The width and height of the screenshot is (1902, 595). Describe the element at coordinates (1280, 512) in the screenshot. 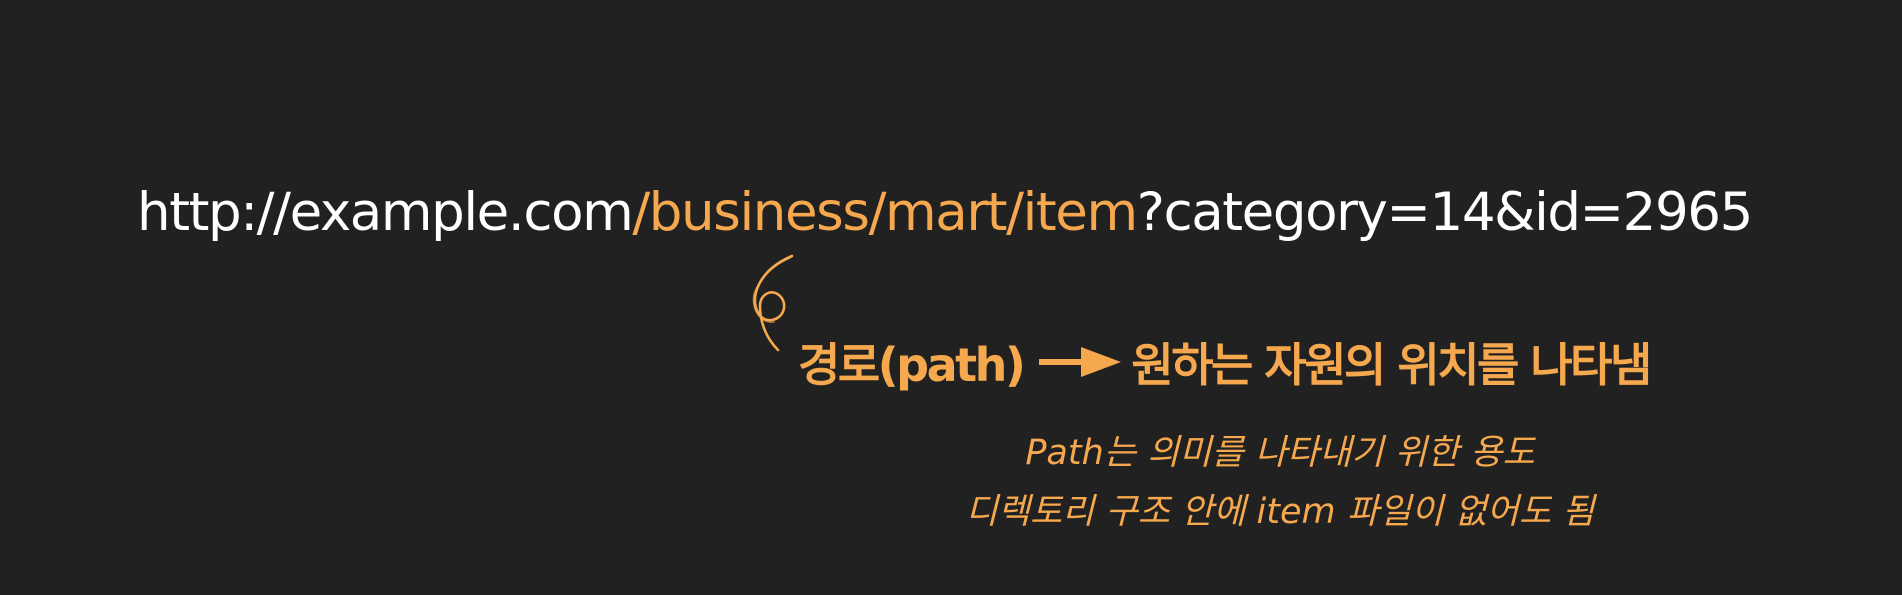

I see `note-line-2: 디렉토리 구조 안에 item 파일이 없어도 됨` at that location.